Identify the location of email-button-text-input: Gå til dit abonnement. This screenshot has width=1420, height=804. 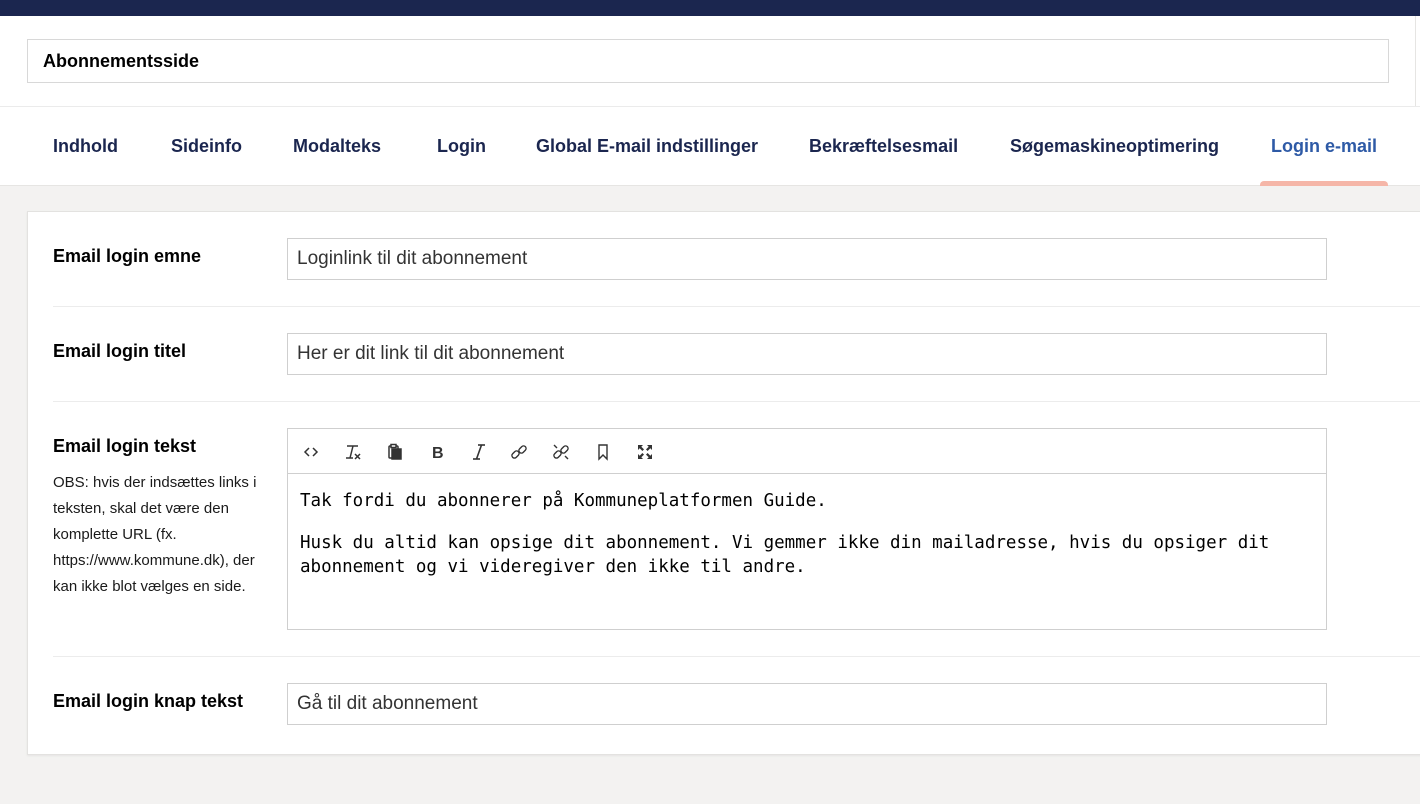
(807, 704).